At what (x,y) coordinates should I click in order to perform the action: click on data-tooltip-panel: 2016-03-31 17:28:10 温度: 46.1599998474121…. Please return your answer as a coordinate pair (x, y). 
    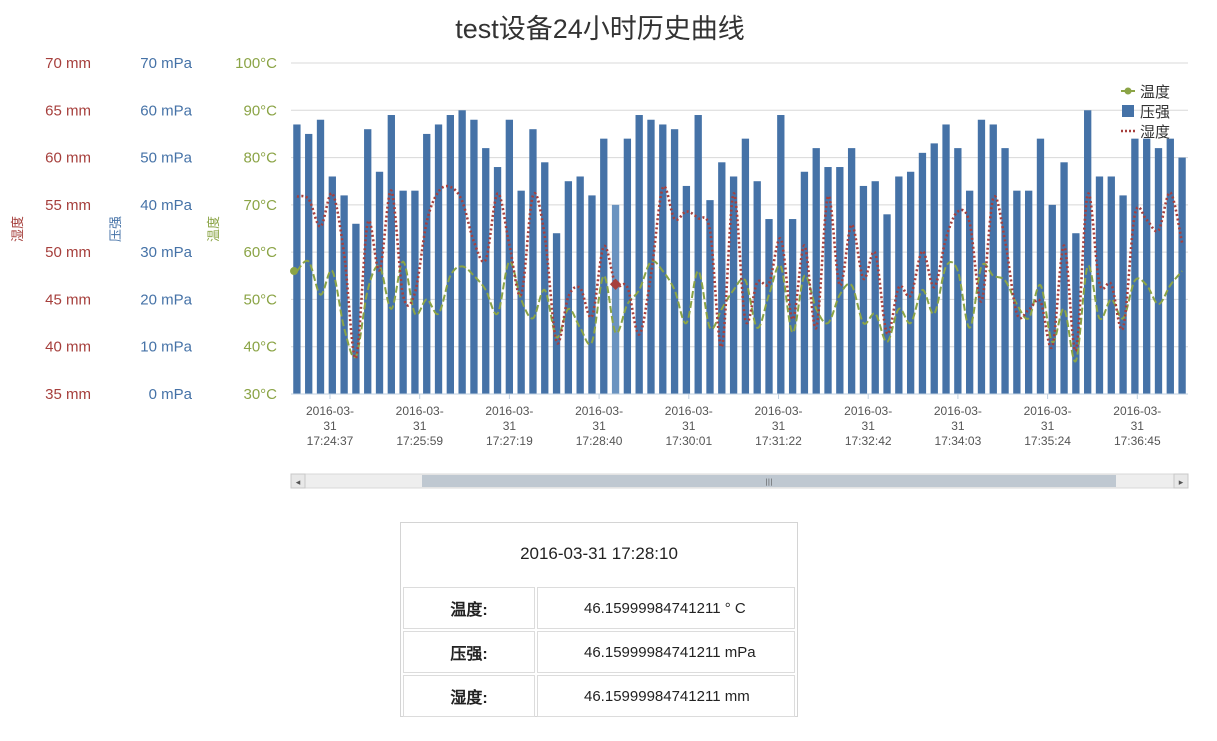
    Looking at the image, I should click on (599, 619).